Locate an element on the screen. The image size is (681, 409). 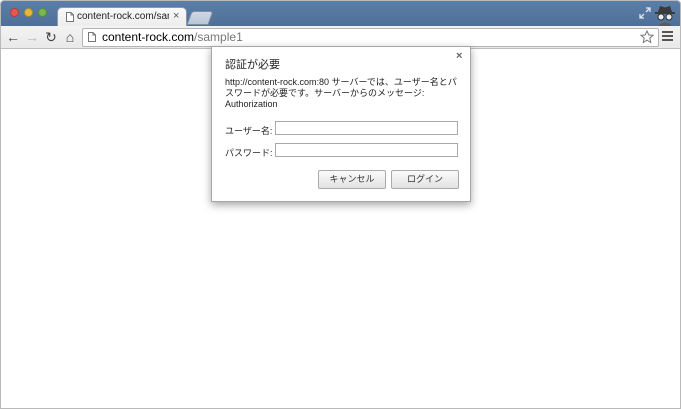
tab-title: content-rock.com/sample1 is located at coordinates (123, 16).